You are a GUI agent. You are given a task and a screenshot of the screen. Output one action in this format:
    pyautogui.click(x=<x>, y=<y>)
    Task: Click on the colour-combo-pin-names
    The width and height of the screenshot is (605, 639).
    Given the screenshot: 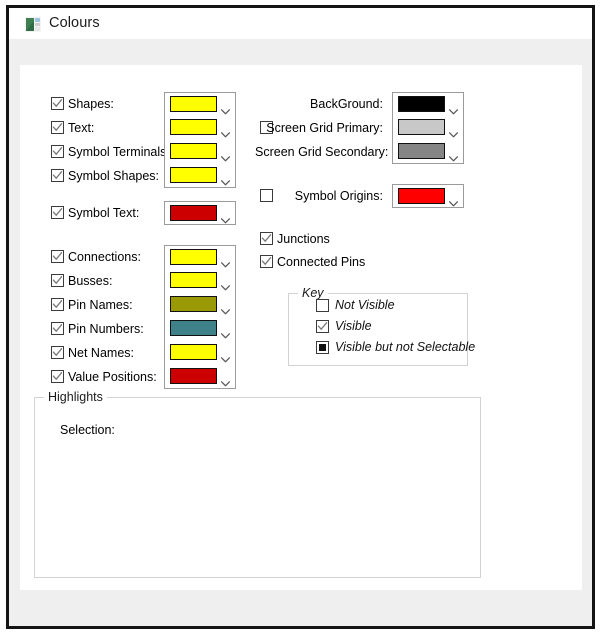 What is the action you would take?
    pyautogui.click(x=200, y=305)
    